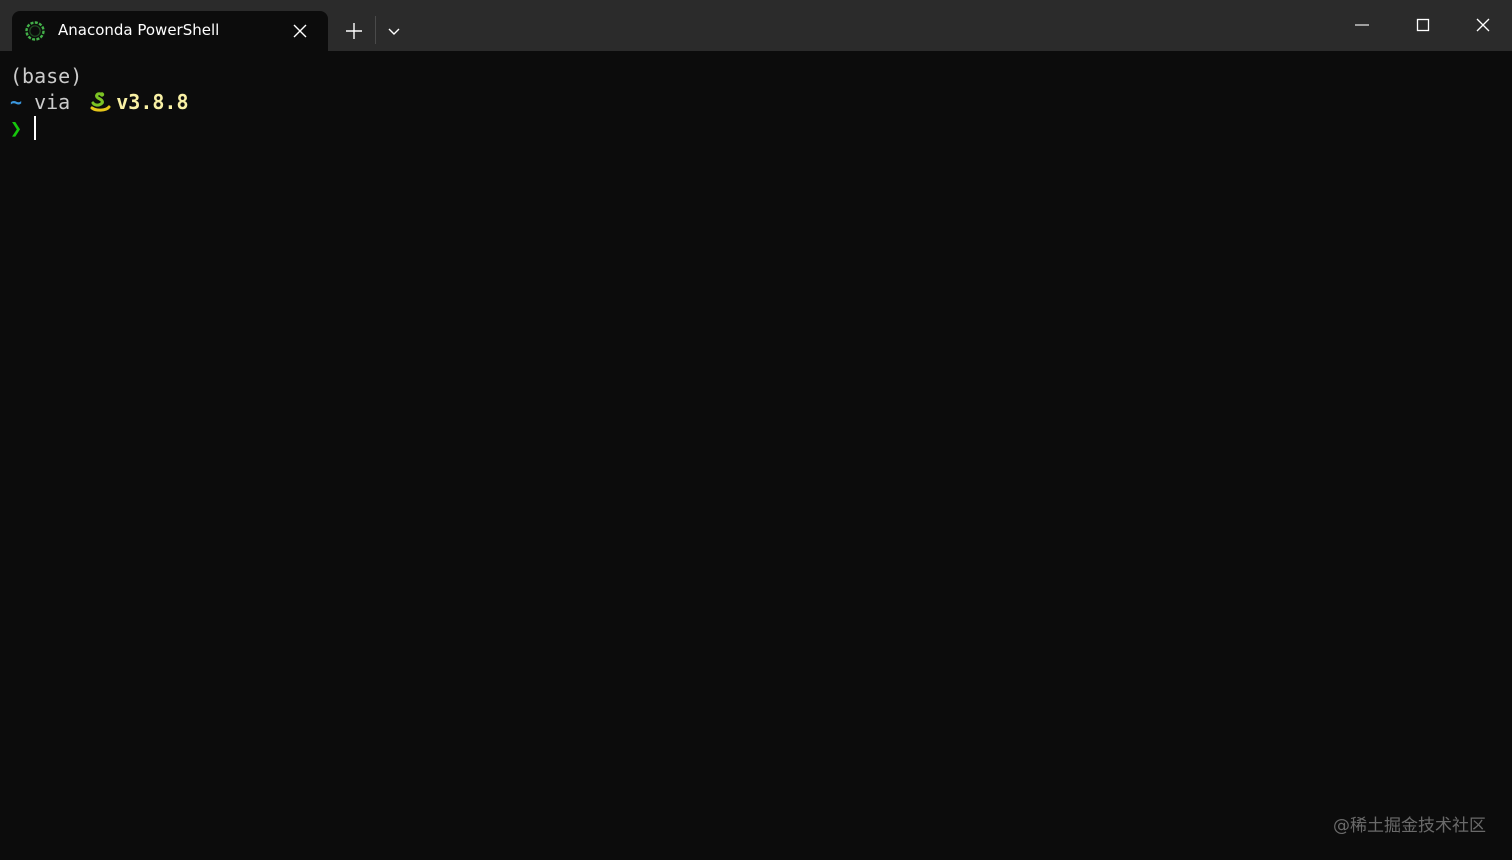 The width and height of the screenshot is (1512, 860). I want to click on prompt-info-line: ~ via v3.8.8, so click(99, 102).